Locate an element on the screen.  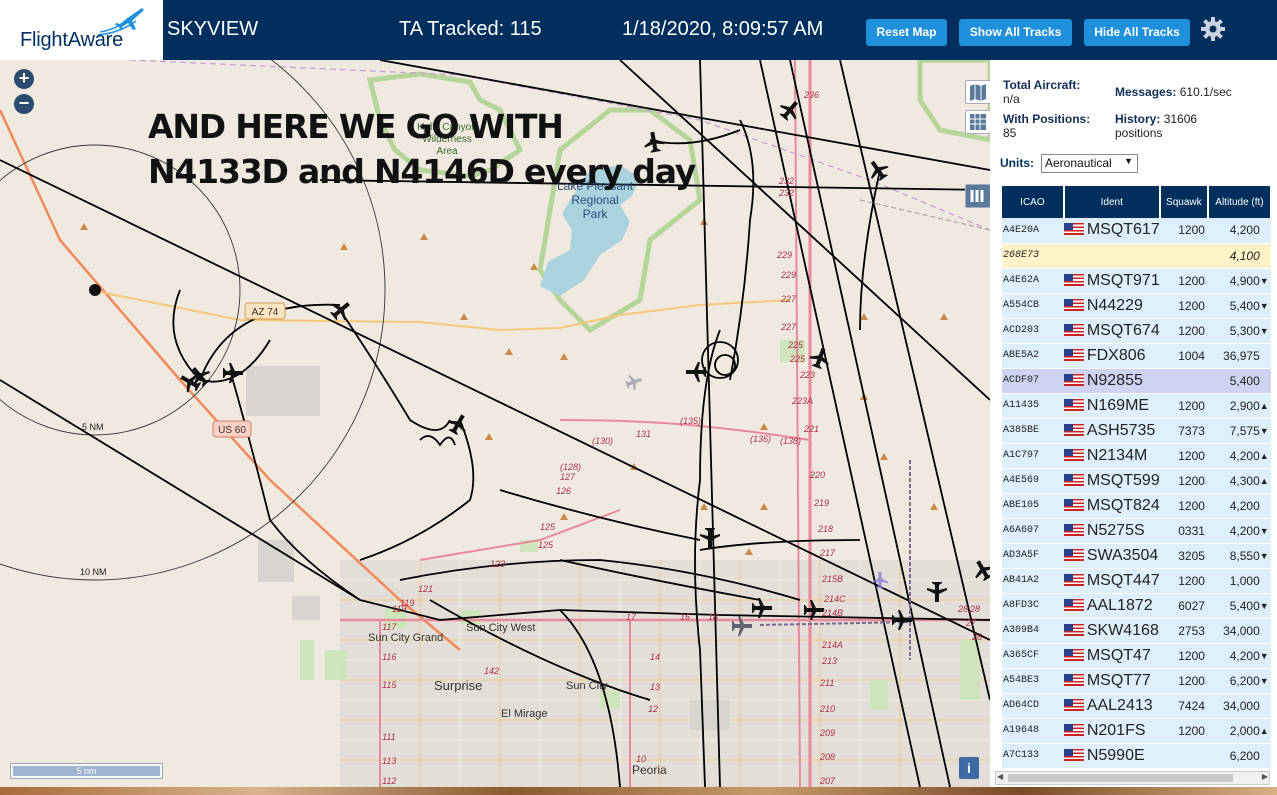
road-number: 12 is located at coordinates (653, 709).